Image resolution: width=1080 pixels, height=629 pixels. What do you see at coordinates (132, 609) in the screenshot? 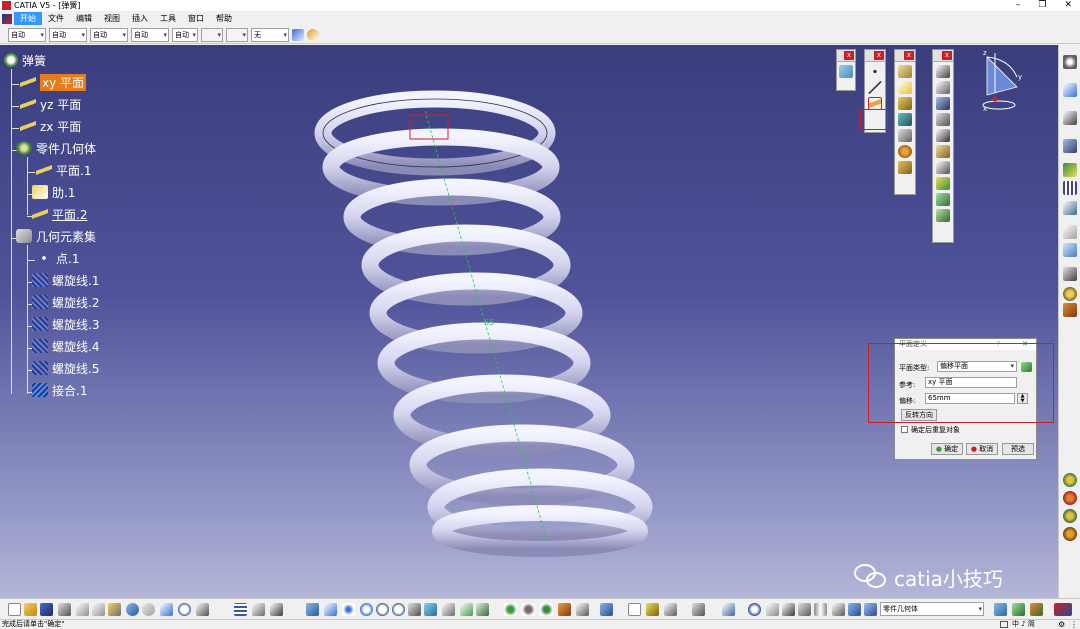
I see `undo-icon` at bounding box center [132, 609].